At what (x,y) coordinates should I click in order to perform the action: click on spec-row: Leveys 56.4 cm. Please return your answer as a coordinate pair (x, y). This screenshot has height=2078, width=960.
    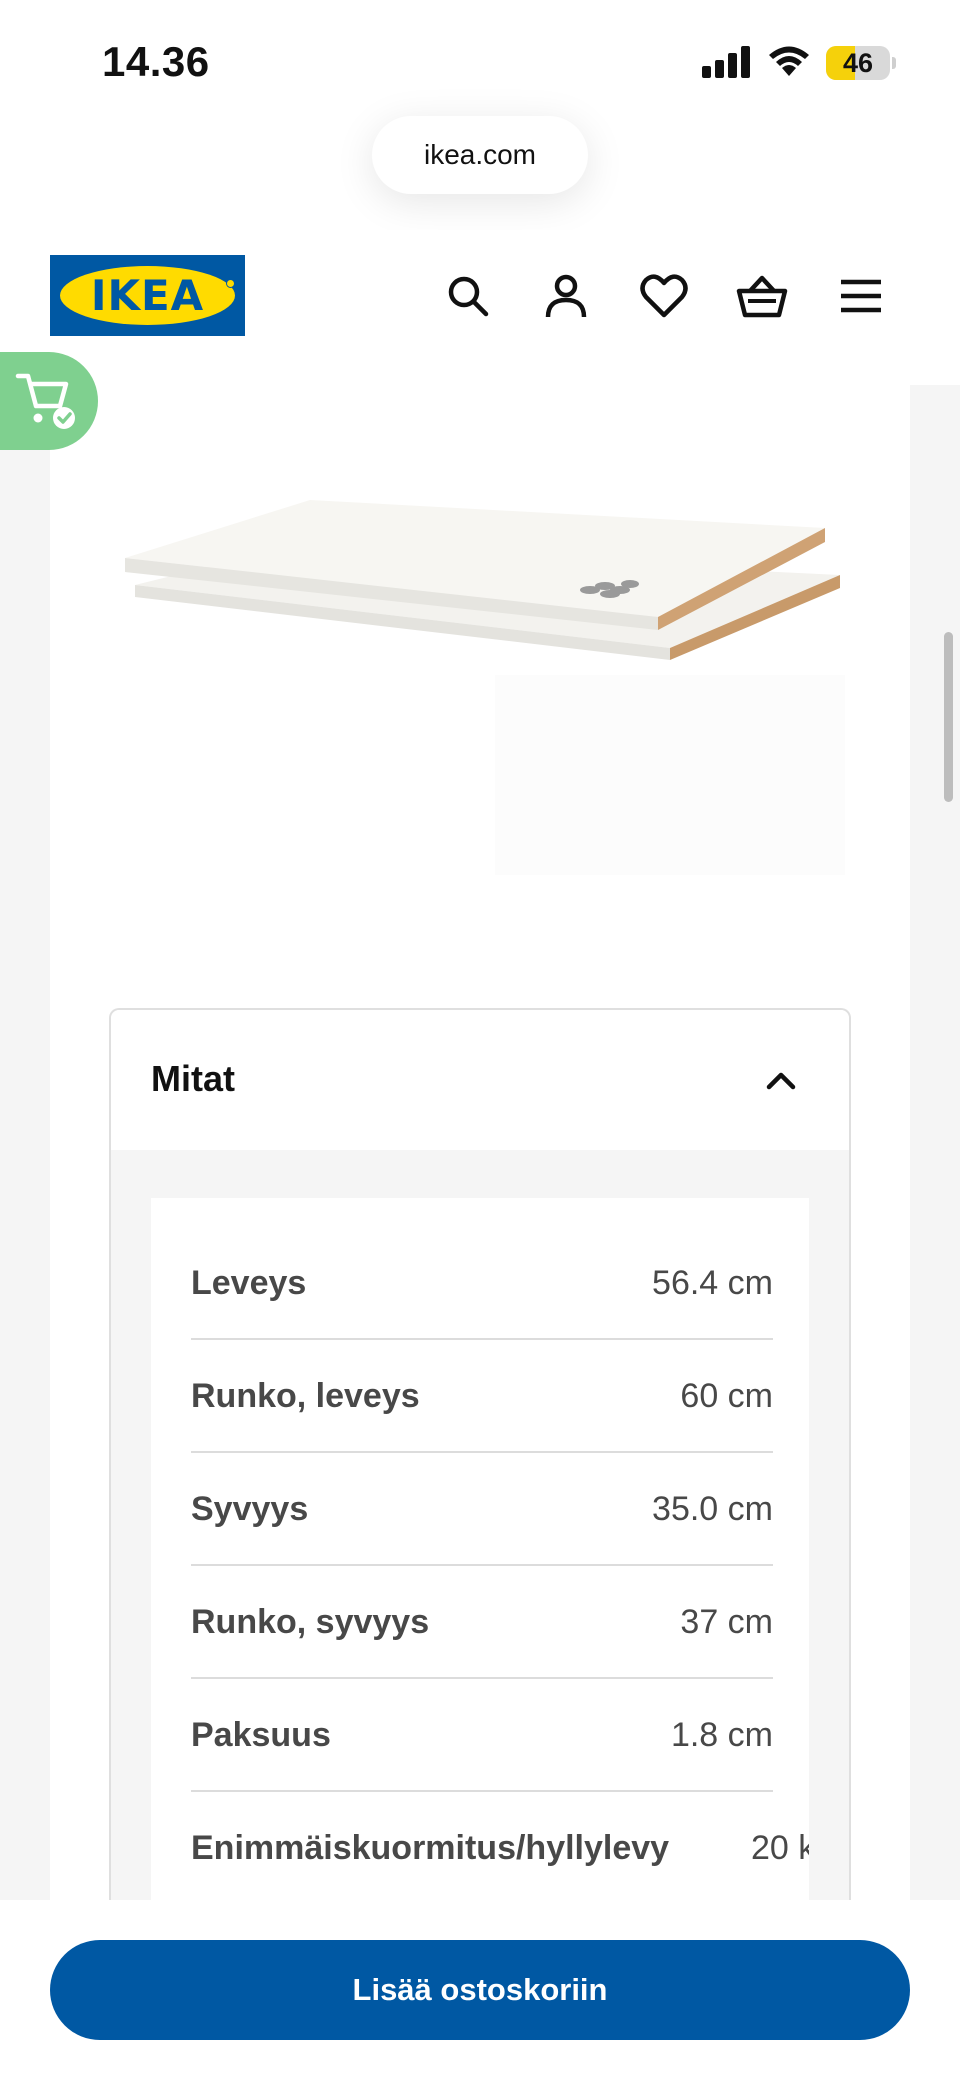
    Looking at the image, I should click on (482, 1283).